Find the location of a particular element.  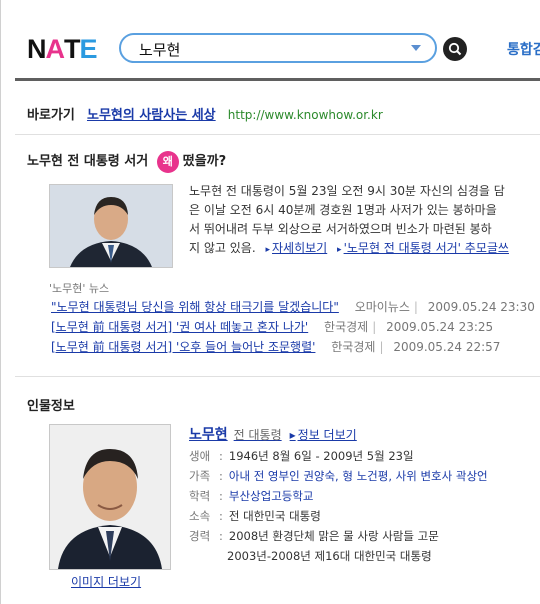

search-icon is located at coordinates (455, 49).